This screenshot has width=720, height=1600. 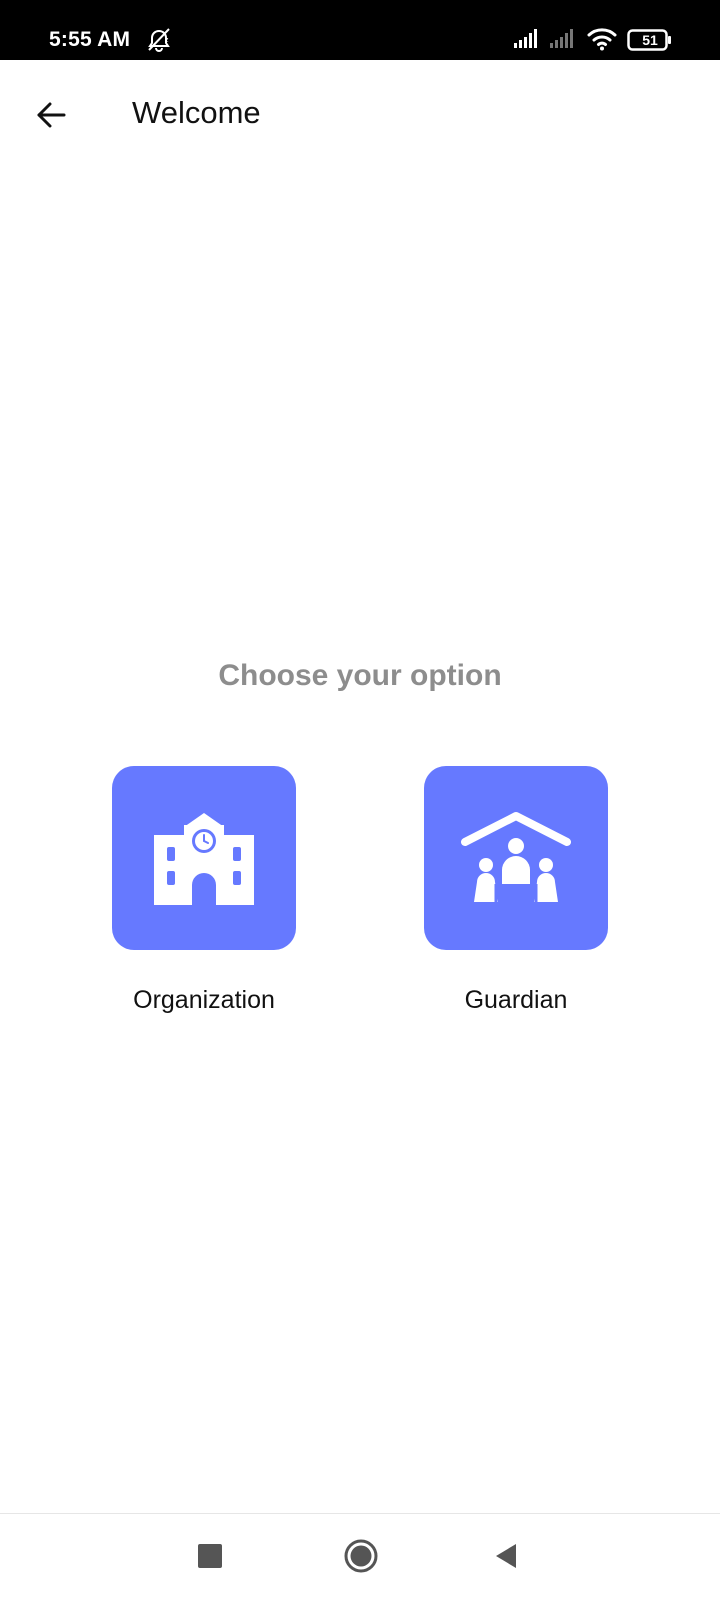 I want to click on system-nav-bar, so click(x=360, y=1557).